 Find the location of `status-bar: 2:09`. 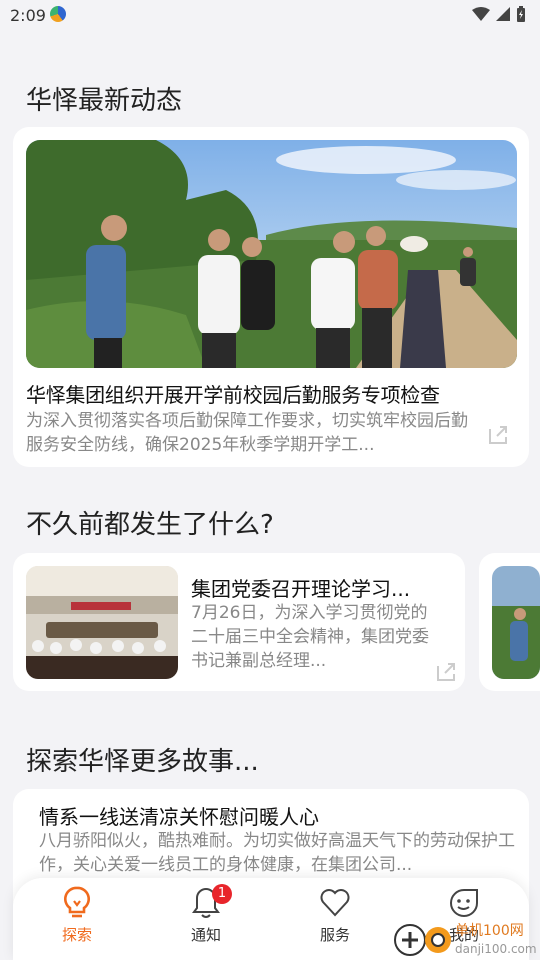

status-bar: 2:09 is located at coordinates (270, 17).